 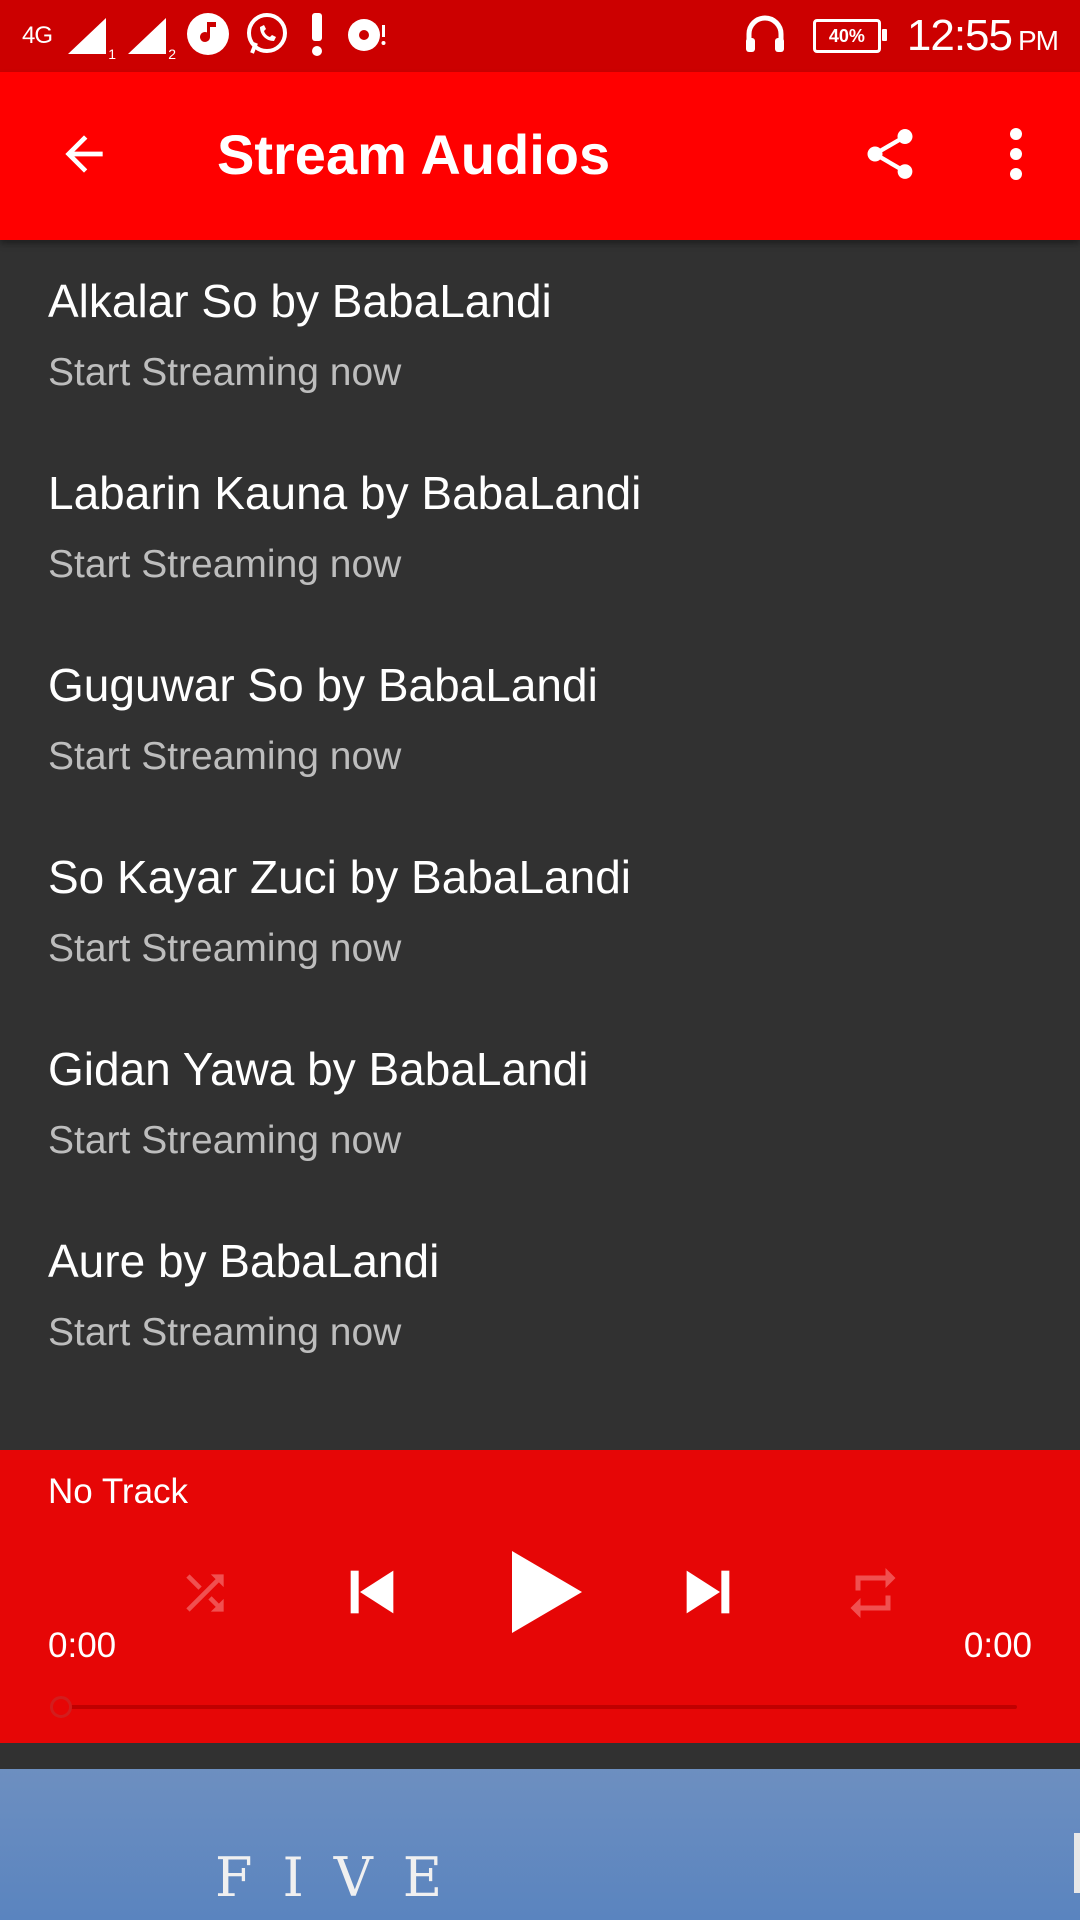 I want to click on headphones-icon, so click(x=765, y=36).